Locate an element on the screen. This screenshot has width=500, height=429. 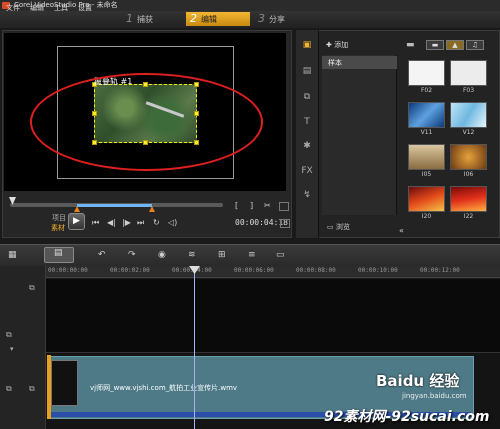
undo-icon: ↶ is located at coordinates (102, 255).